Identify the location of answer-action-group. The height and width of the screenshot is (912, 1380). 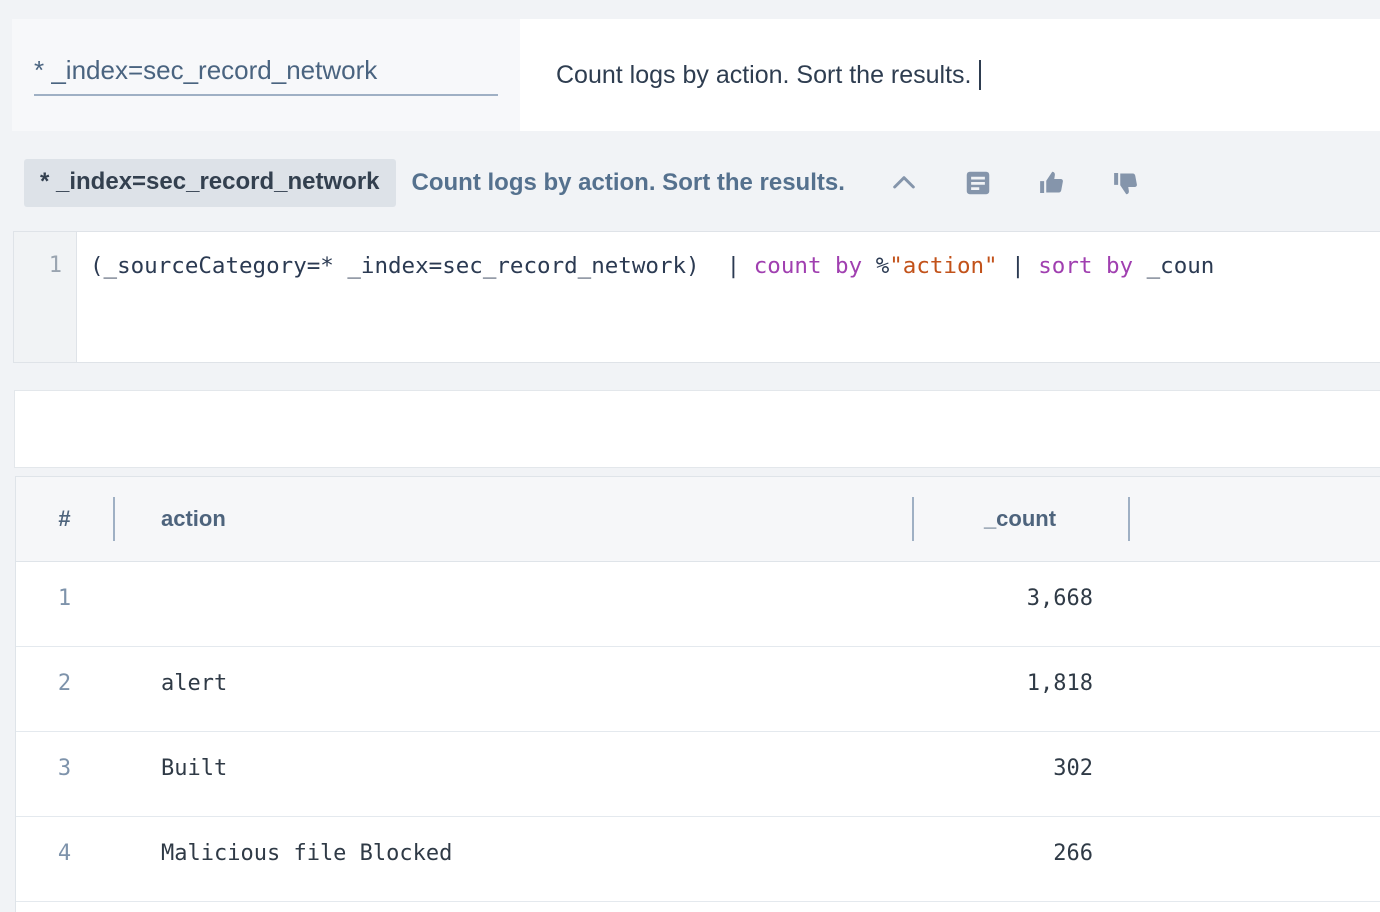
(1015, 183).